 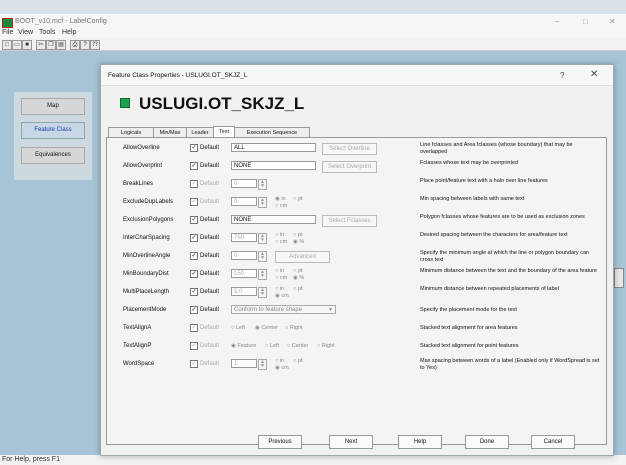 I want to click on print-icon: ⎙, so click(x=75, y=45).